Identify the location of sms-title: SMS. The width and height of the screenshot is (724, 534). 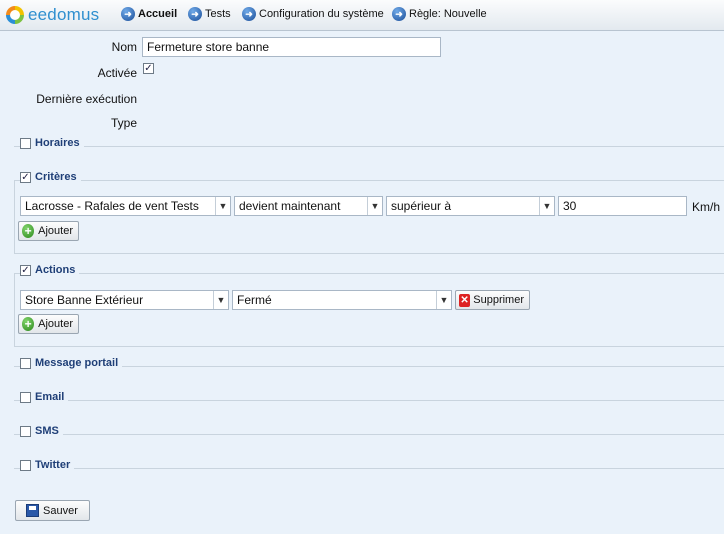
(47, 431).